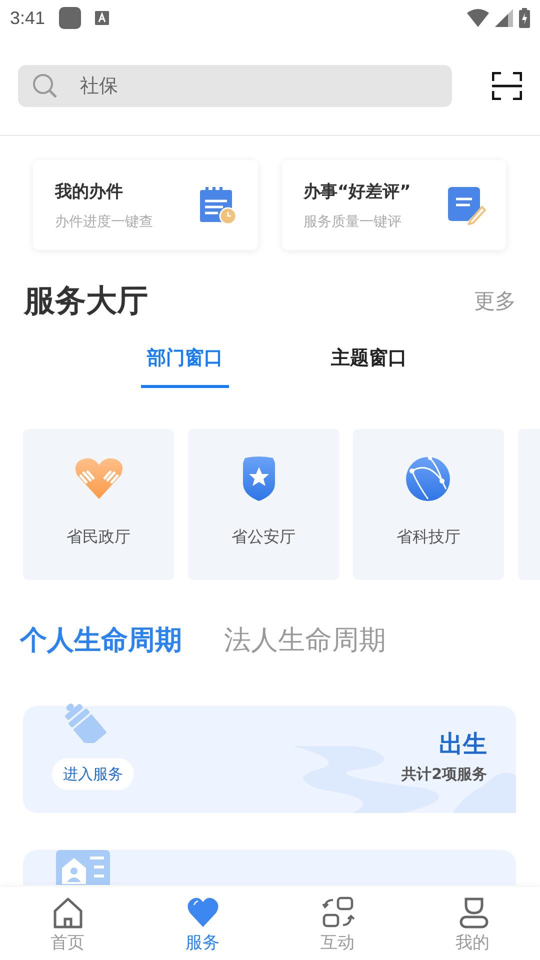  What do you see at coordinates (83, 867) in the screenshot?
I see `id-card-icon` at bounding box center [83, 867].